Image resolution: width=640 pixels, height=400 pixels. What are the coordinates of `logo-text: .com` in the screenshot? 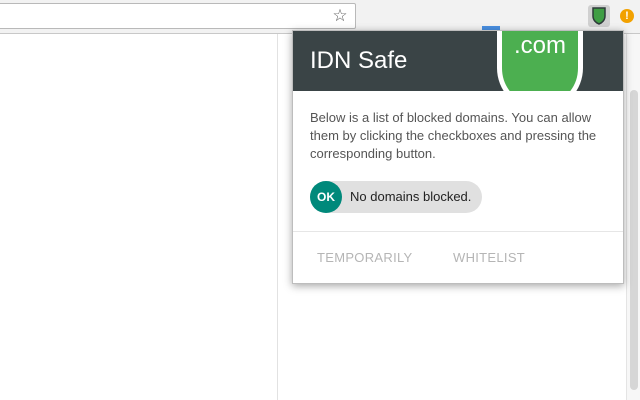 It's located at (539, 45).